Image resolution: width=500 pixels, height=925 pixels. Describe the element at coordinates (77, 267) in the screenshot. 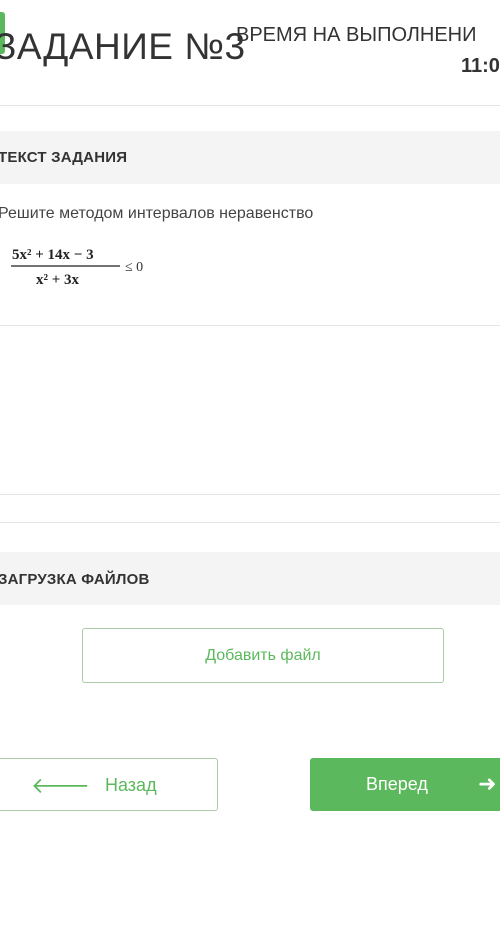

I see `inequality-formula: 5x² + 14x − 3 x² + 3x ≤ 0` at that location.